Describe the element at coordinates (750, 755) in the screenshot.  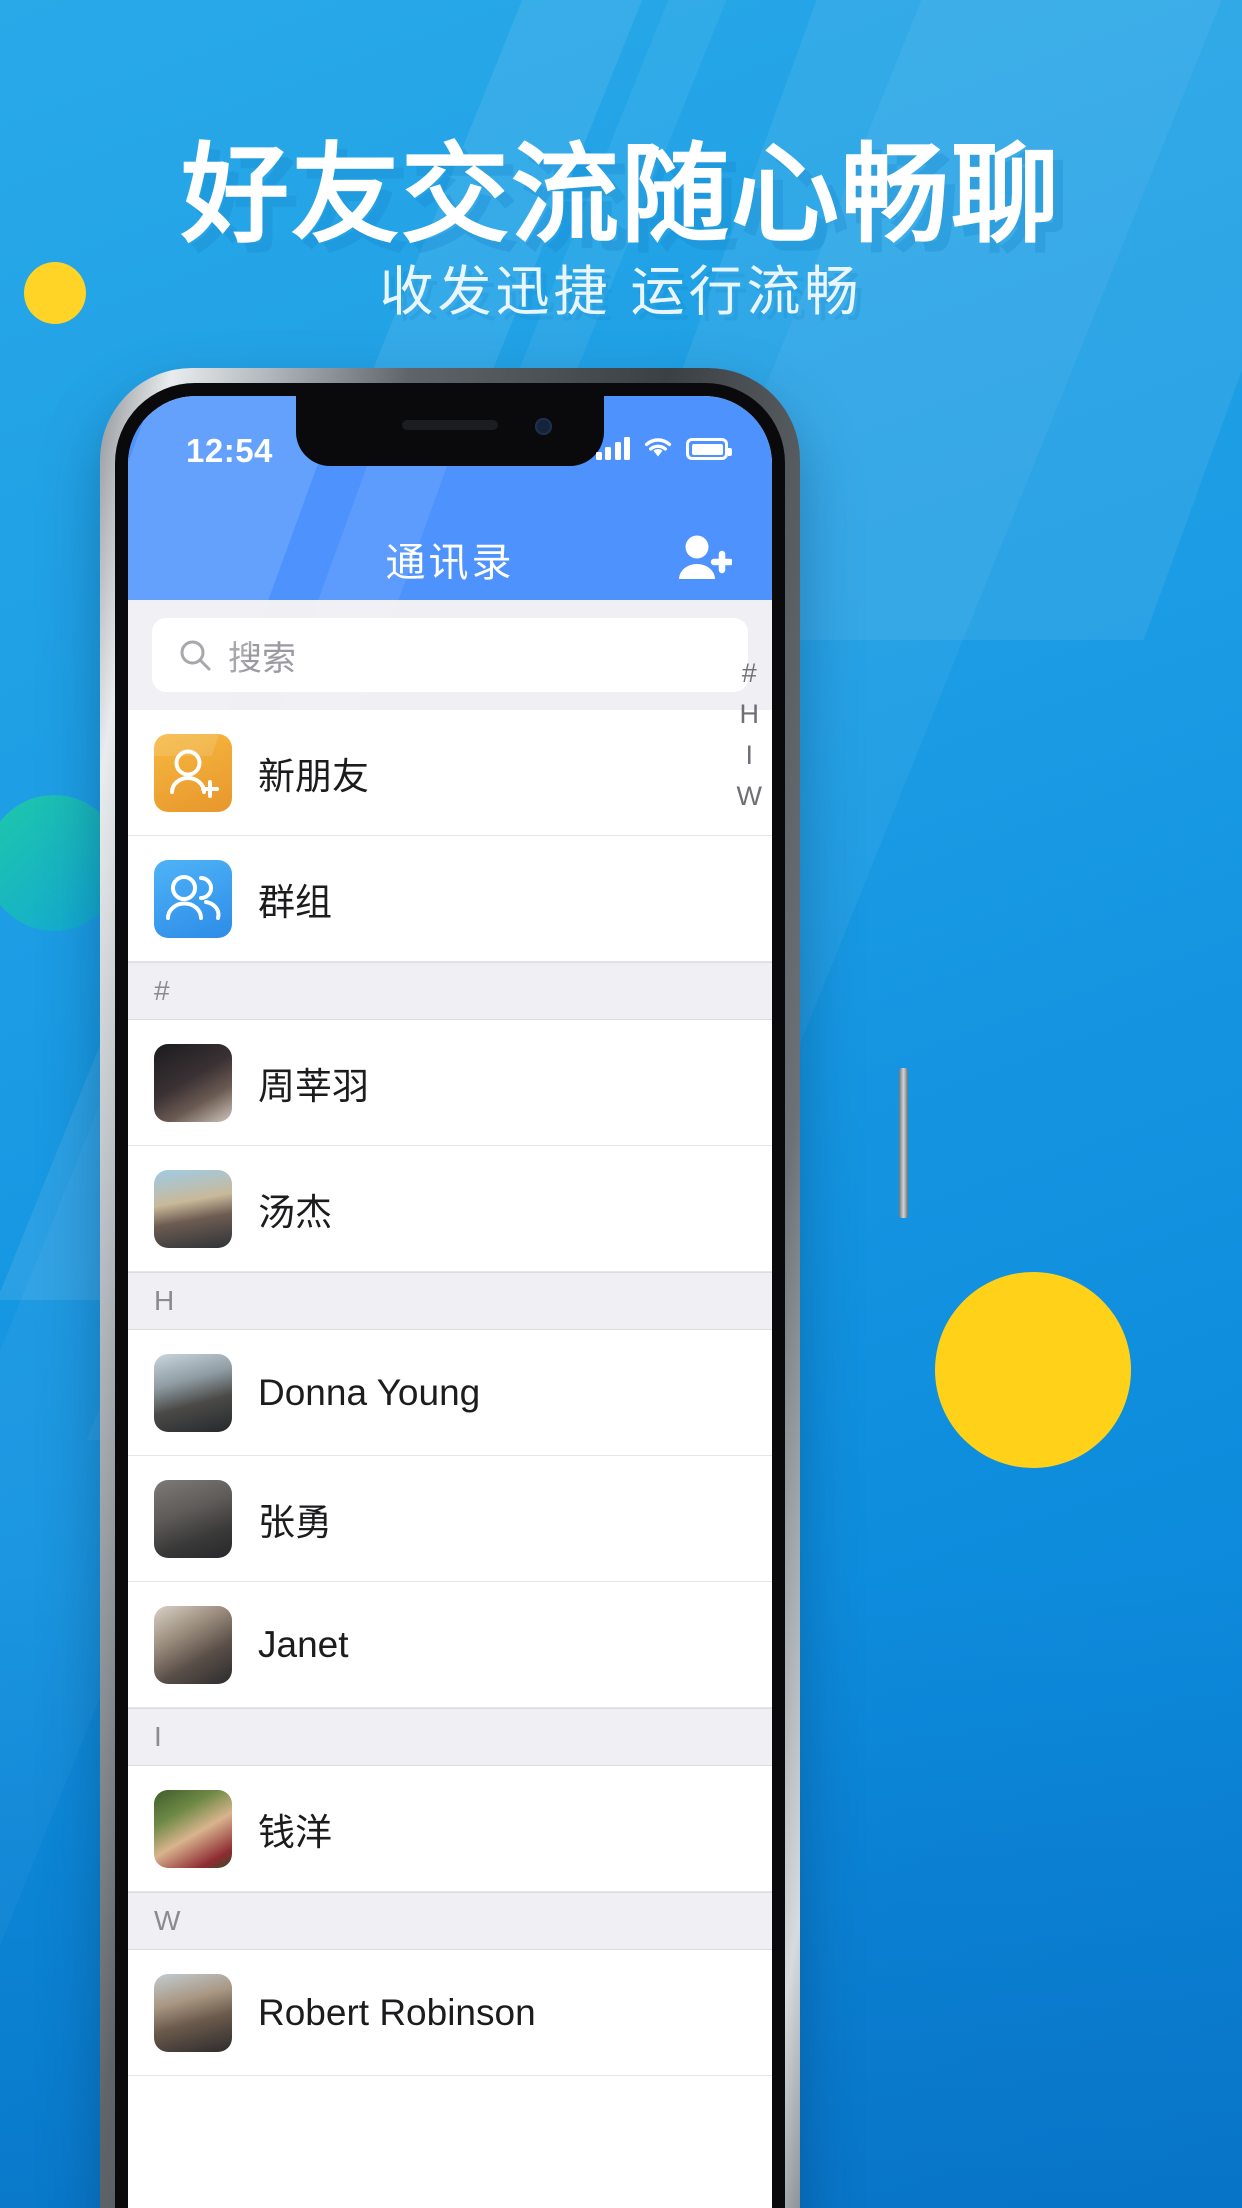
I see `index-letter: I` at that location.